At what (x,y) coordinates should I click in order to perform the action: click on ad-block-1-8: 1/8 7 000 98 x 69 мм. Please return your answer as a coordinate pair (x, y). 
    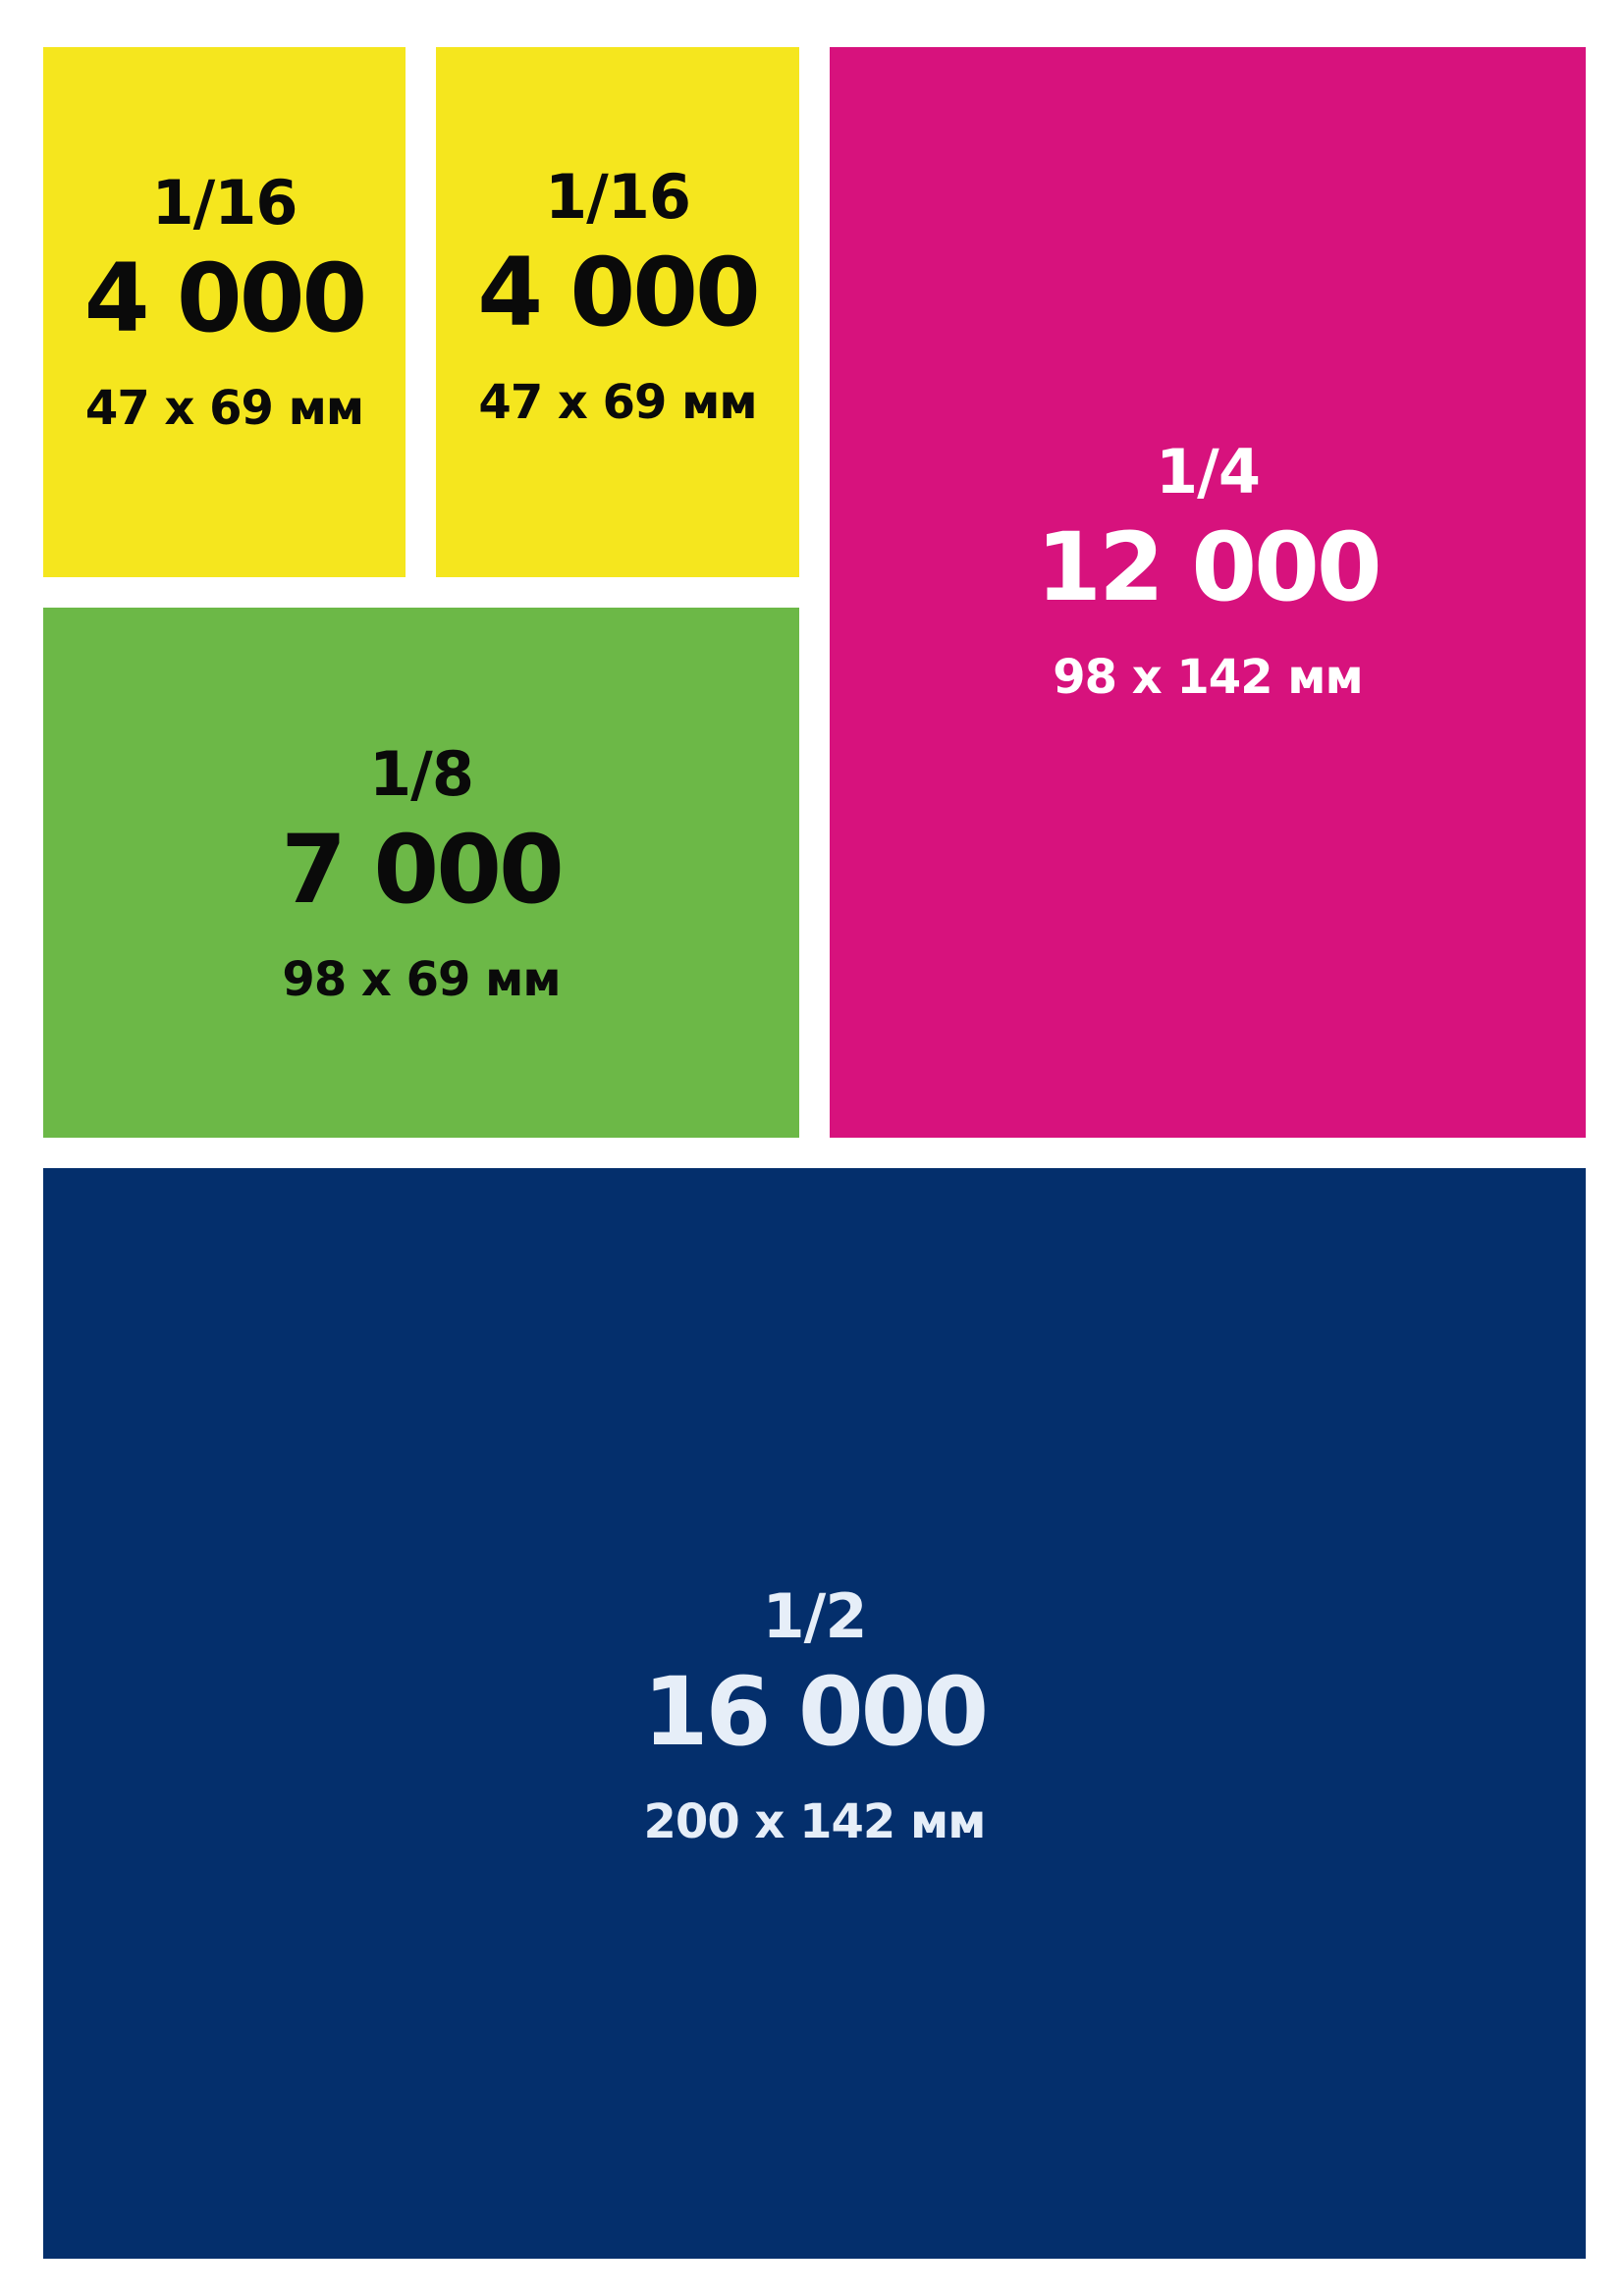
    Looking at the image, I should click on (421, 873).